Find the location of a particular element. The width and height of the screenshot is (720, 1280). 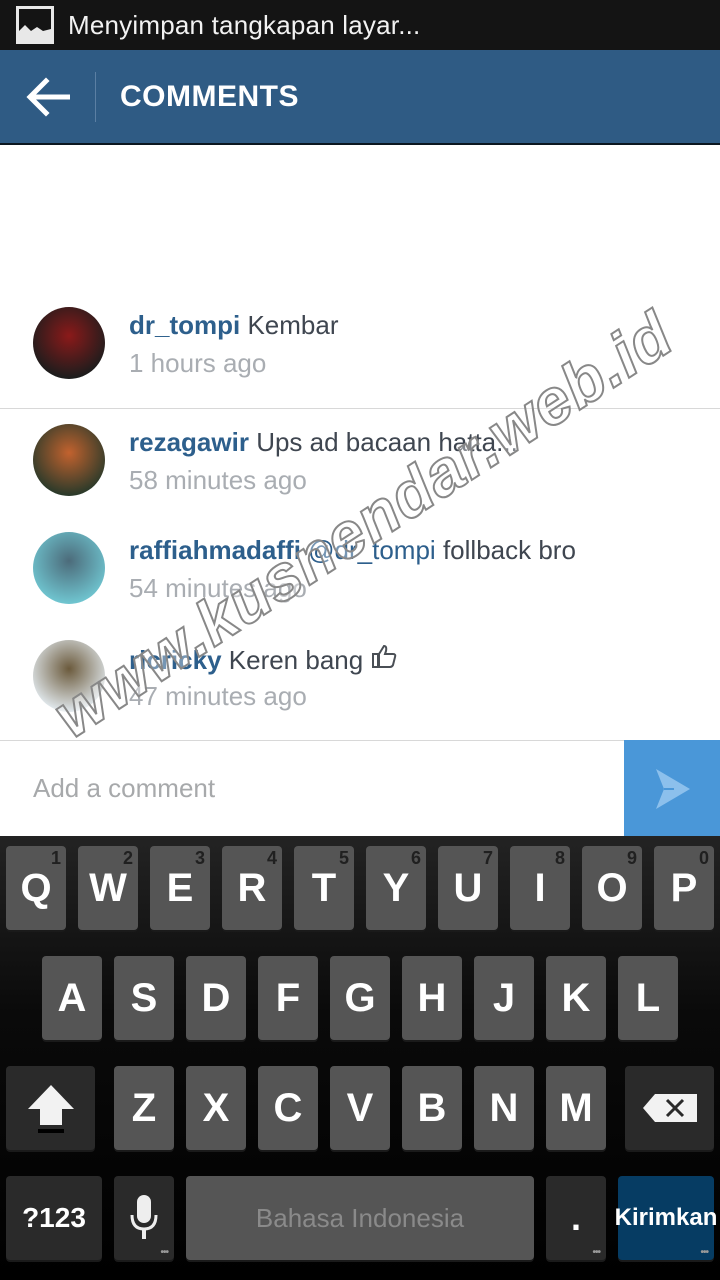

comment-time: 58 minutes ago is located at coordinates (218, 480).